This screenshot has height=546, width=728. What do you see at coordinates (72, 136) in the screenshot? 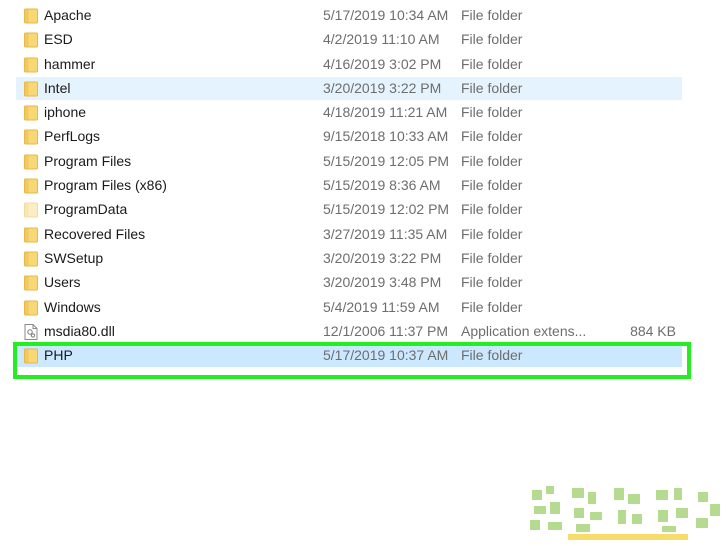
I see `file-name: PerfLogs` at bounding box center [72, 136].